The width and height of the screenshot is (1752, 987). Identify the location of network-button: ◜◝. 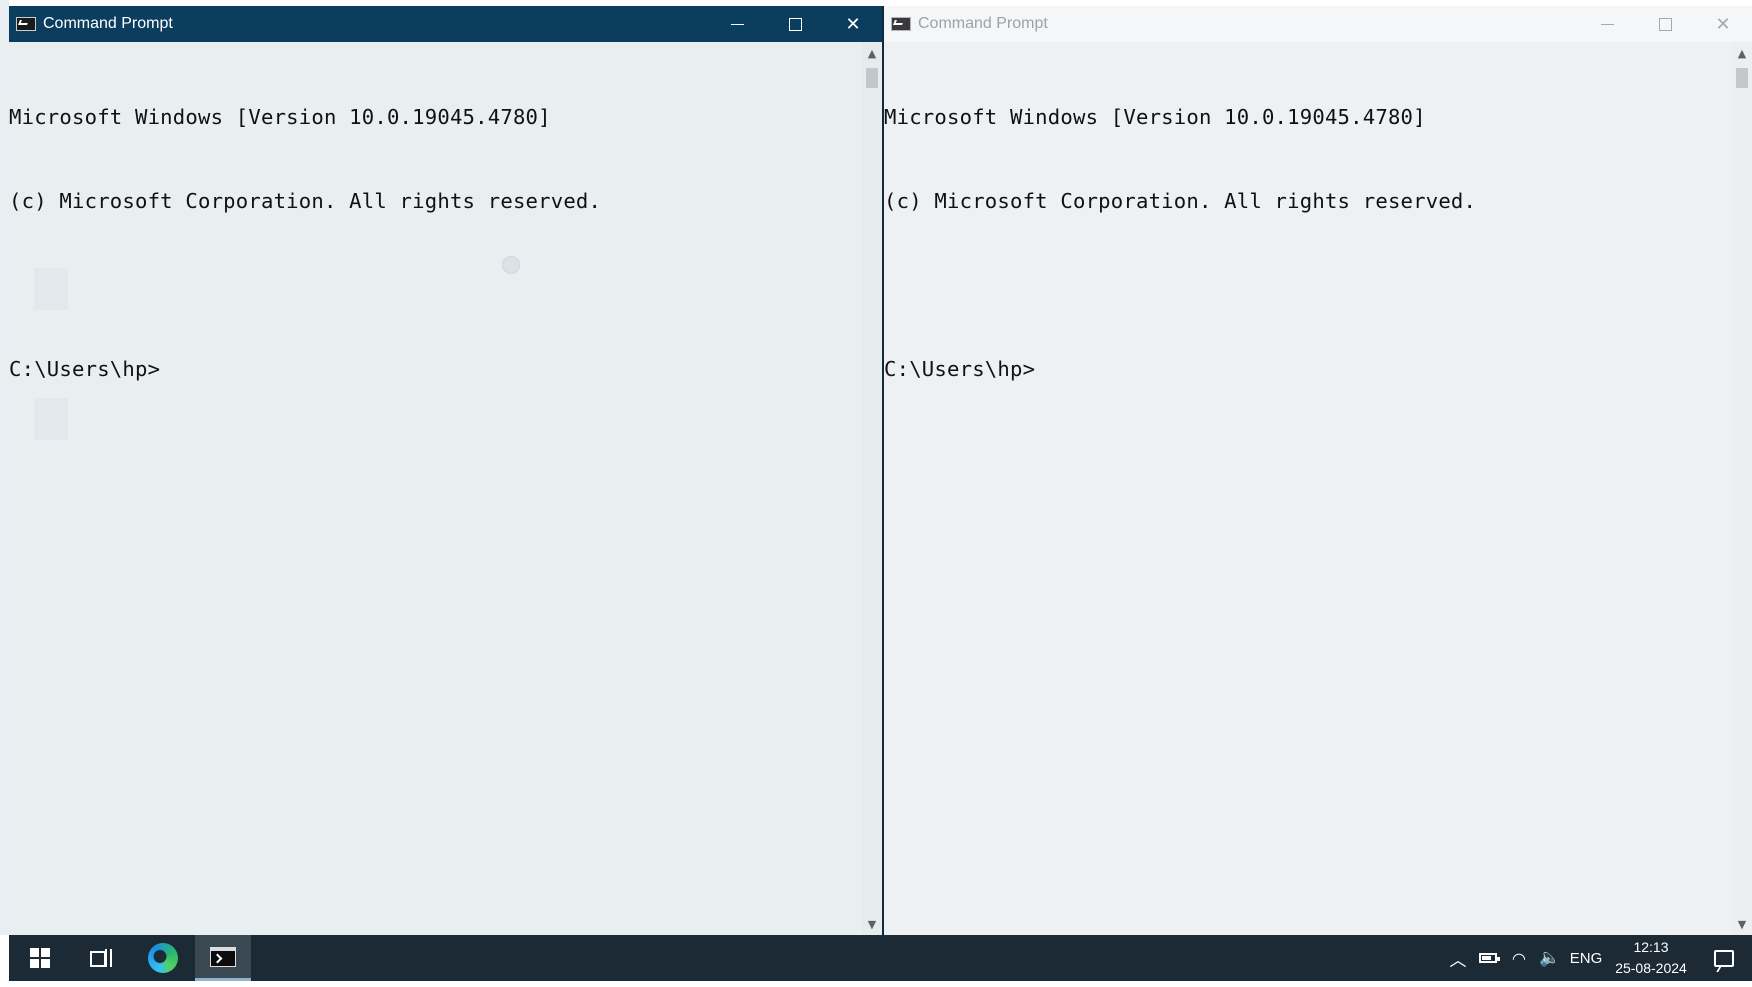
(1519, 958).